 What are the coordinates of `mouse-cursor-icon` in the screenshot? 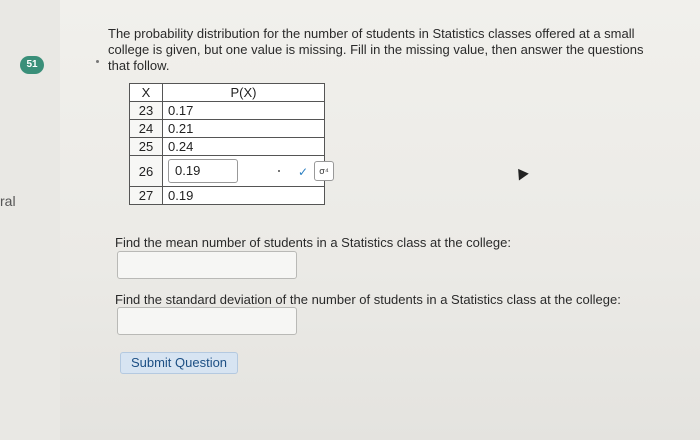 It's located at (521, 173).